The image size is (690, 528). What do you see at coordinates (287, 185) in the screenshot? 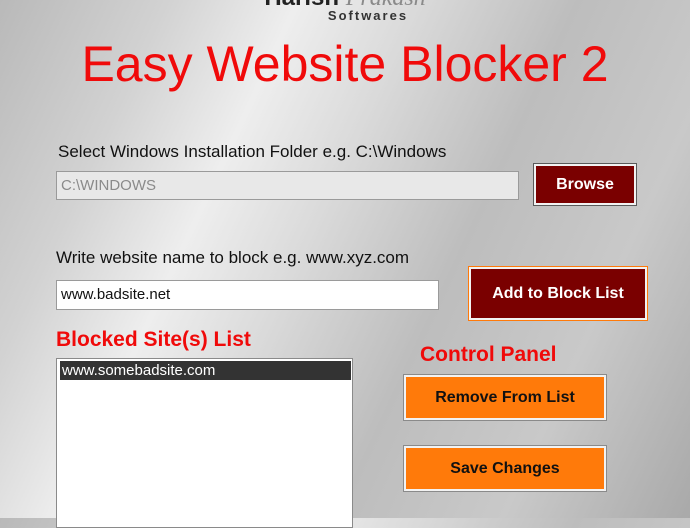
I see `install-folder-field: C:\WINDOWS` at bounding box center [287, 185].